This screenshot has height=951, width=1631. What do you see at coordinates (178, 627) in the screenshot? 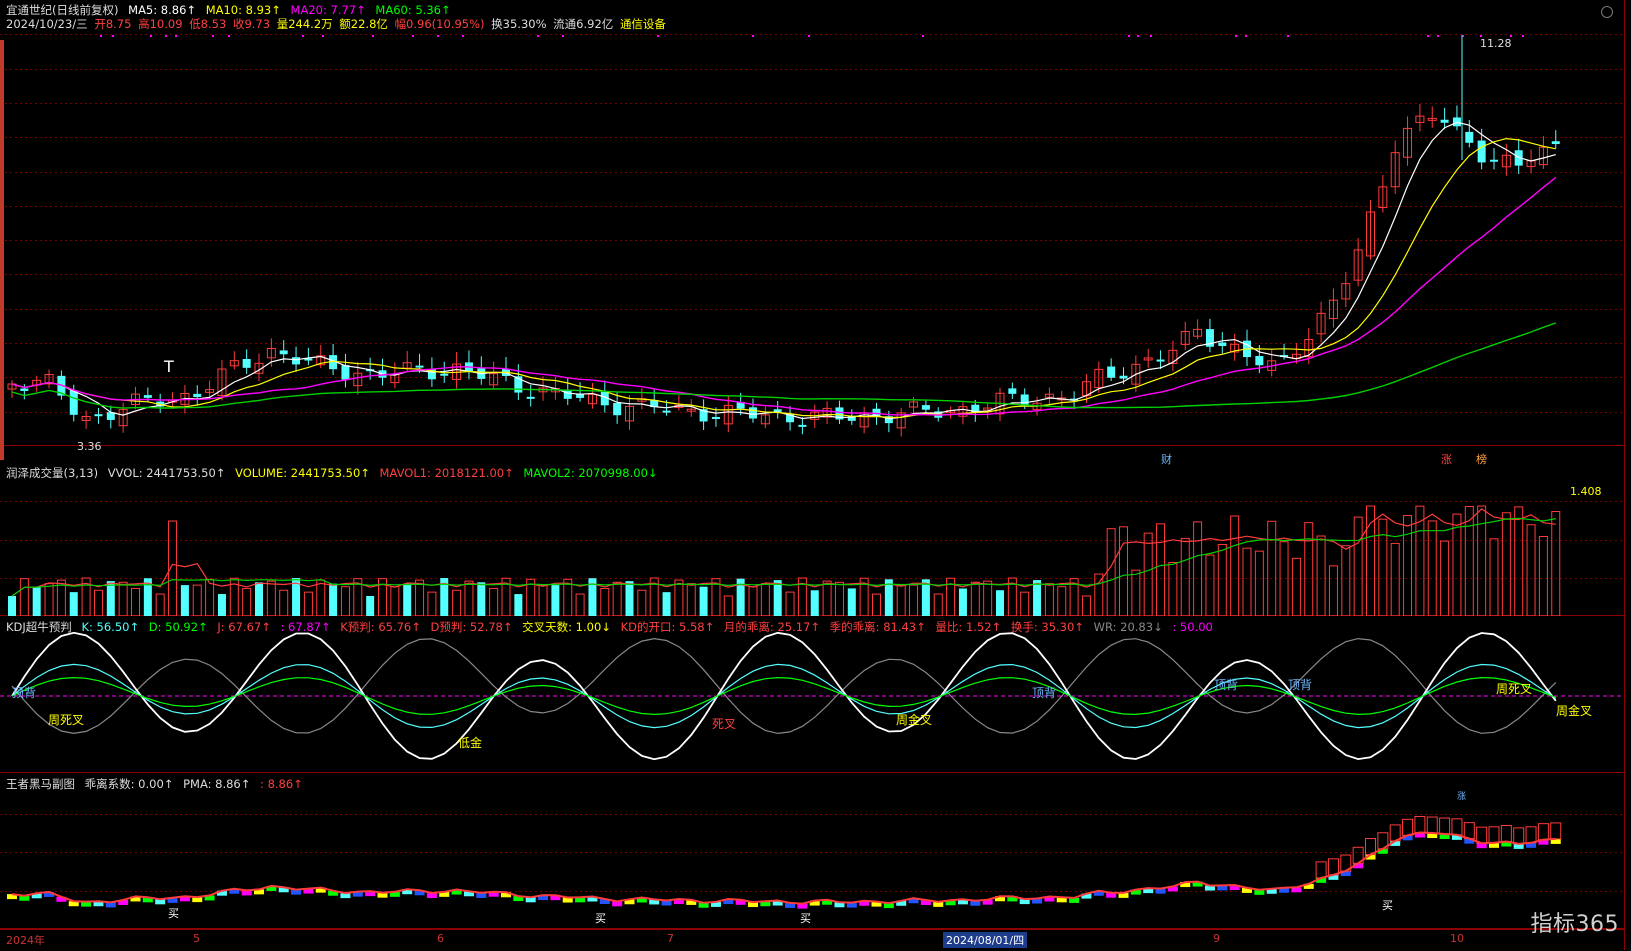
I see `kdj-d: D: 50.92↑` at bounding box center [178, 627].